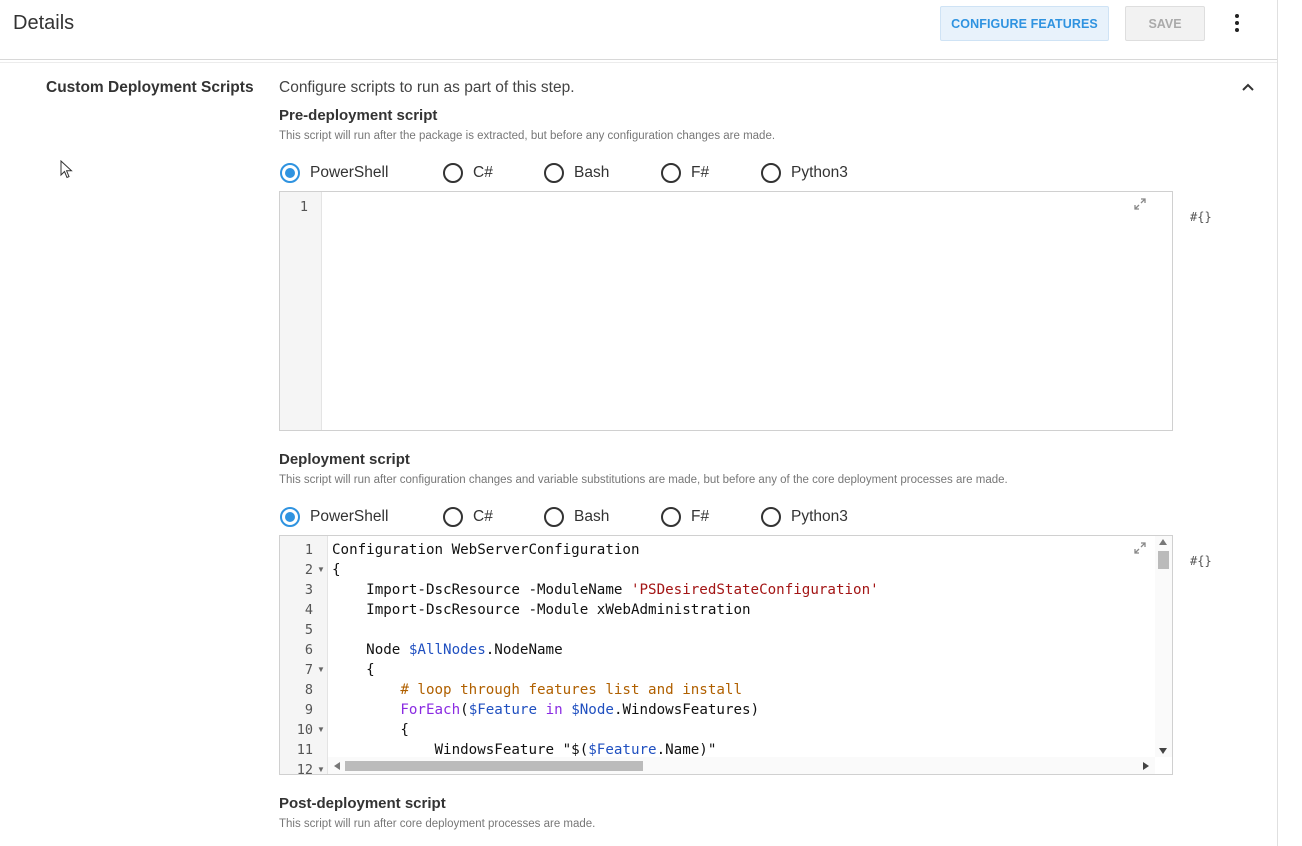  I want to click on scroll-up-icon, so click(1163, 542).